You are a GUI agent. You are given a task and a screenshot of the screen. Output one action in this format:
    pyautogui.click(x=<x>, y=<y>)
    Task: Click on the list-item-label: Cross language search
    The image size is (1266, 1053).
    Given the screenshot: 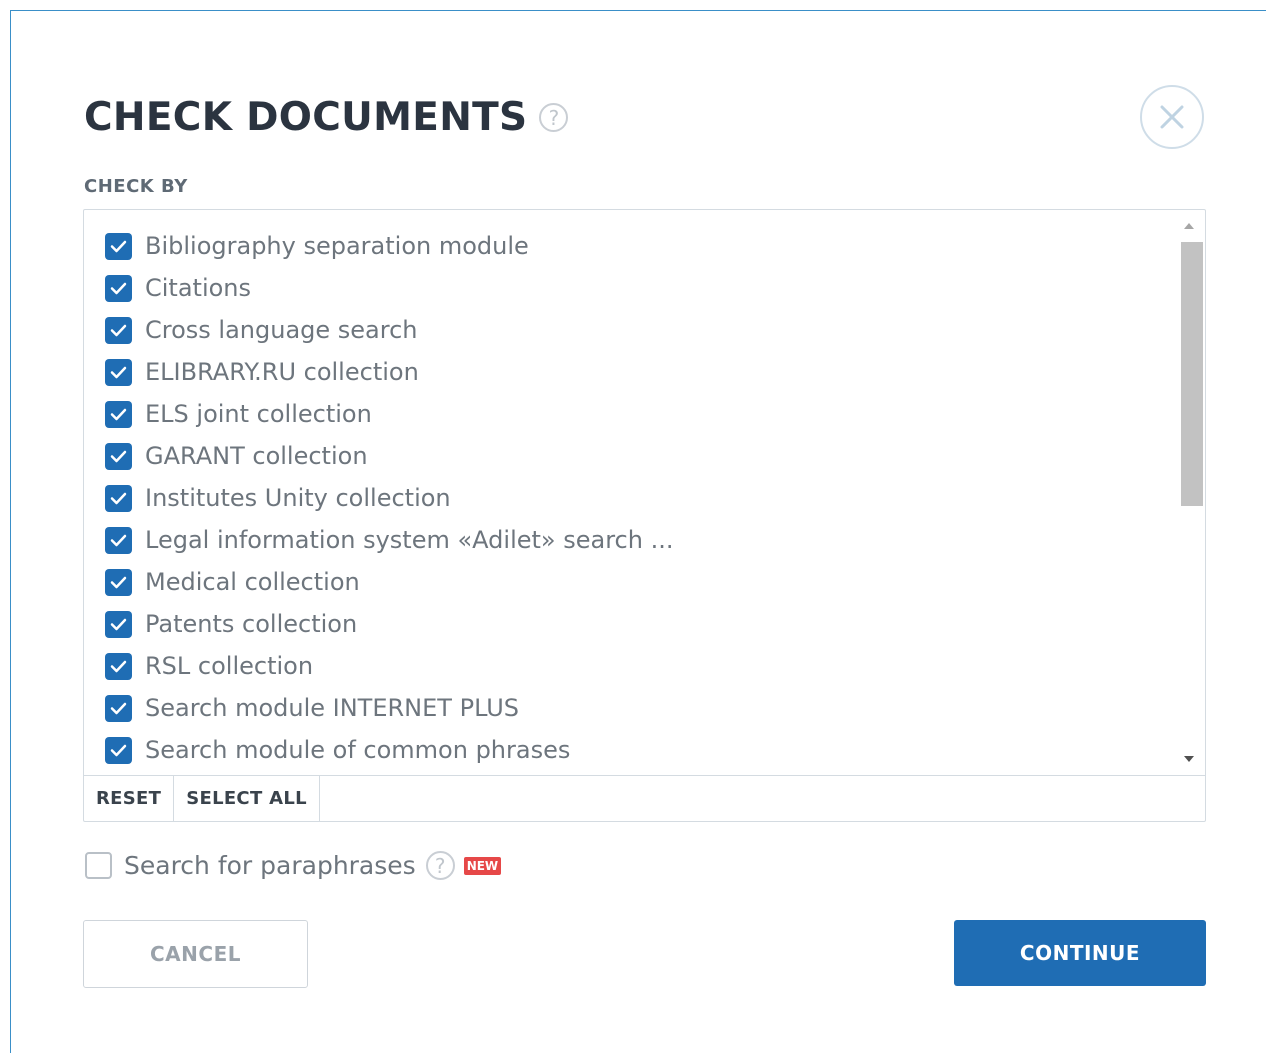 What is the action you would take?
    pyautogui.click(x=281, y=330)
    